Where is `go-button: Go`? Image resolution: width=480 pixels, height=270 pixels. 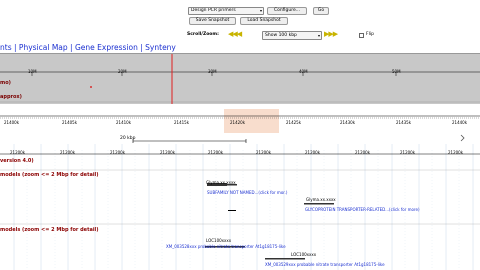 go-button: Go is located at coordinates (321, 11).